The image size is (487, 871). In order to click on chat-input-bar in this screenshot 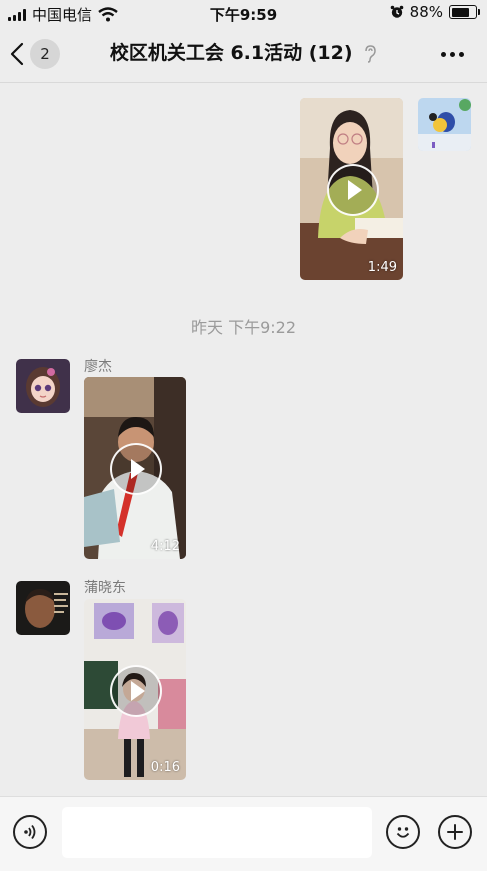, I will do `click(243, 833)`.